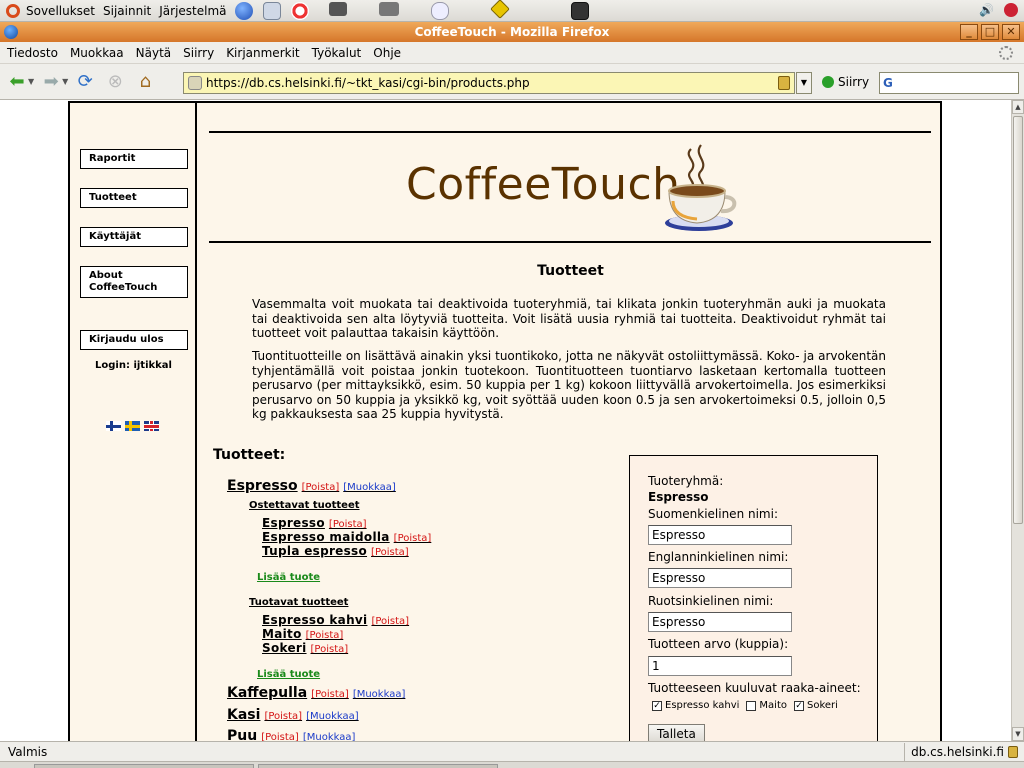  I want to click on firefox-window-icon, so click(11, 32).